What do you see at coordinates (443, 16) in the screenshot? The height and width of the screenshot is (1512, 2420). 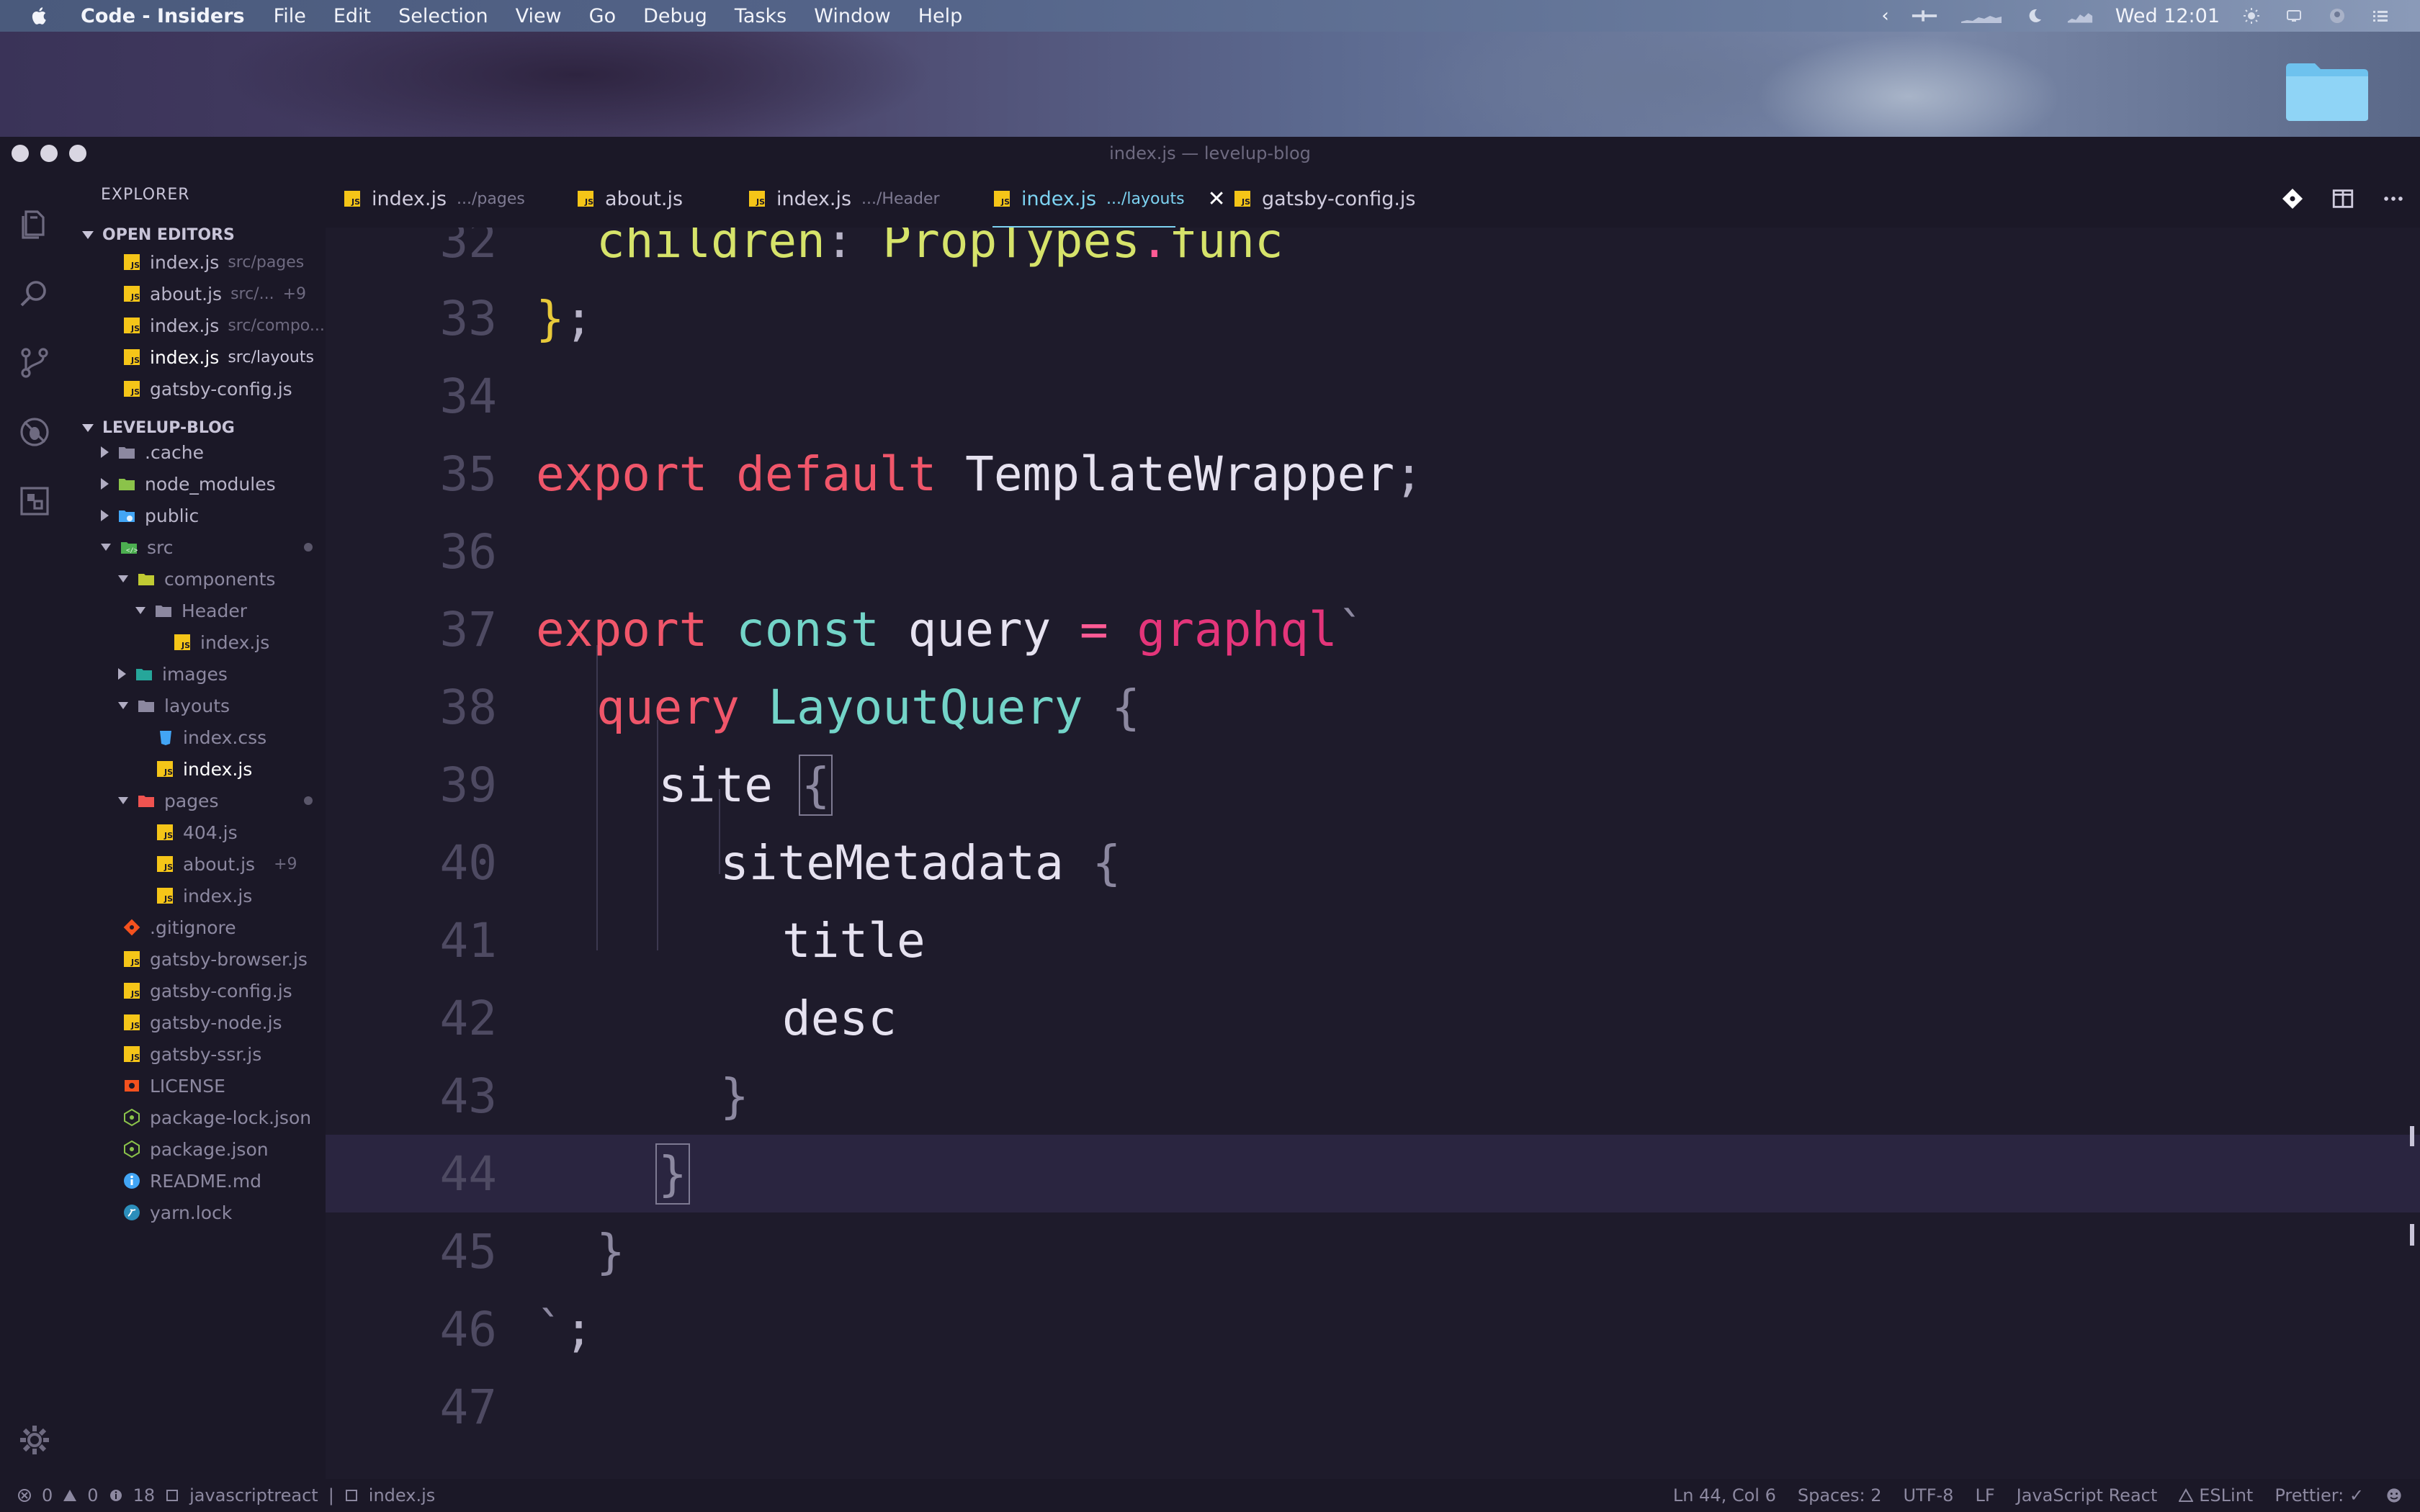 I see `menu-selection: Selection` at bounding box center [443, 16].